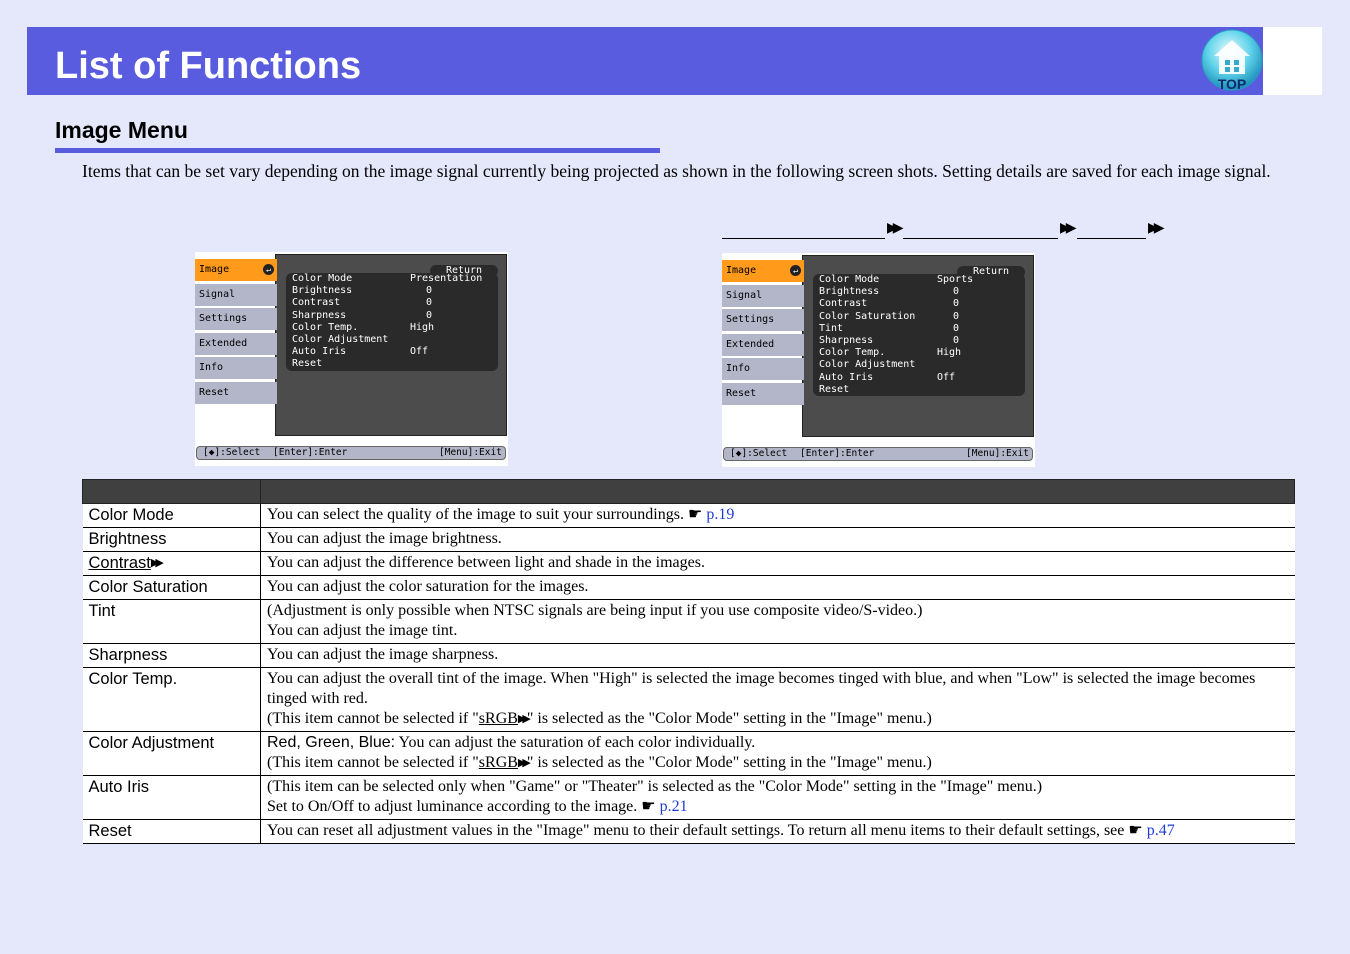  What do you see at coordinates (919, 317) in the screenshot?
I see `osd-menu-row: Color Saturation 0` at bounding box center [919, 317].